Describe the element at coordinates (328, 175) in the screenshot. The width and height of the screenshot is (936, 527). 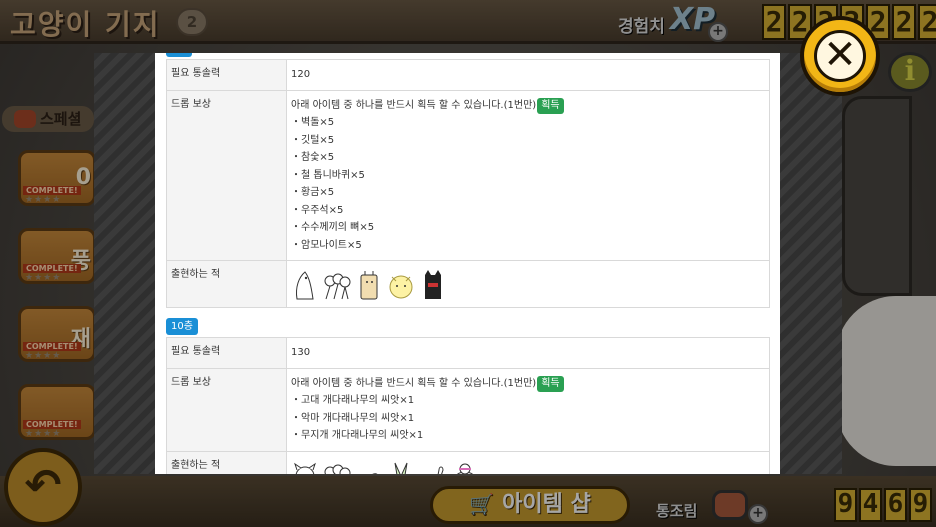
I see `reward-item: ・철 톱니바퀴×5` at that location.